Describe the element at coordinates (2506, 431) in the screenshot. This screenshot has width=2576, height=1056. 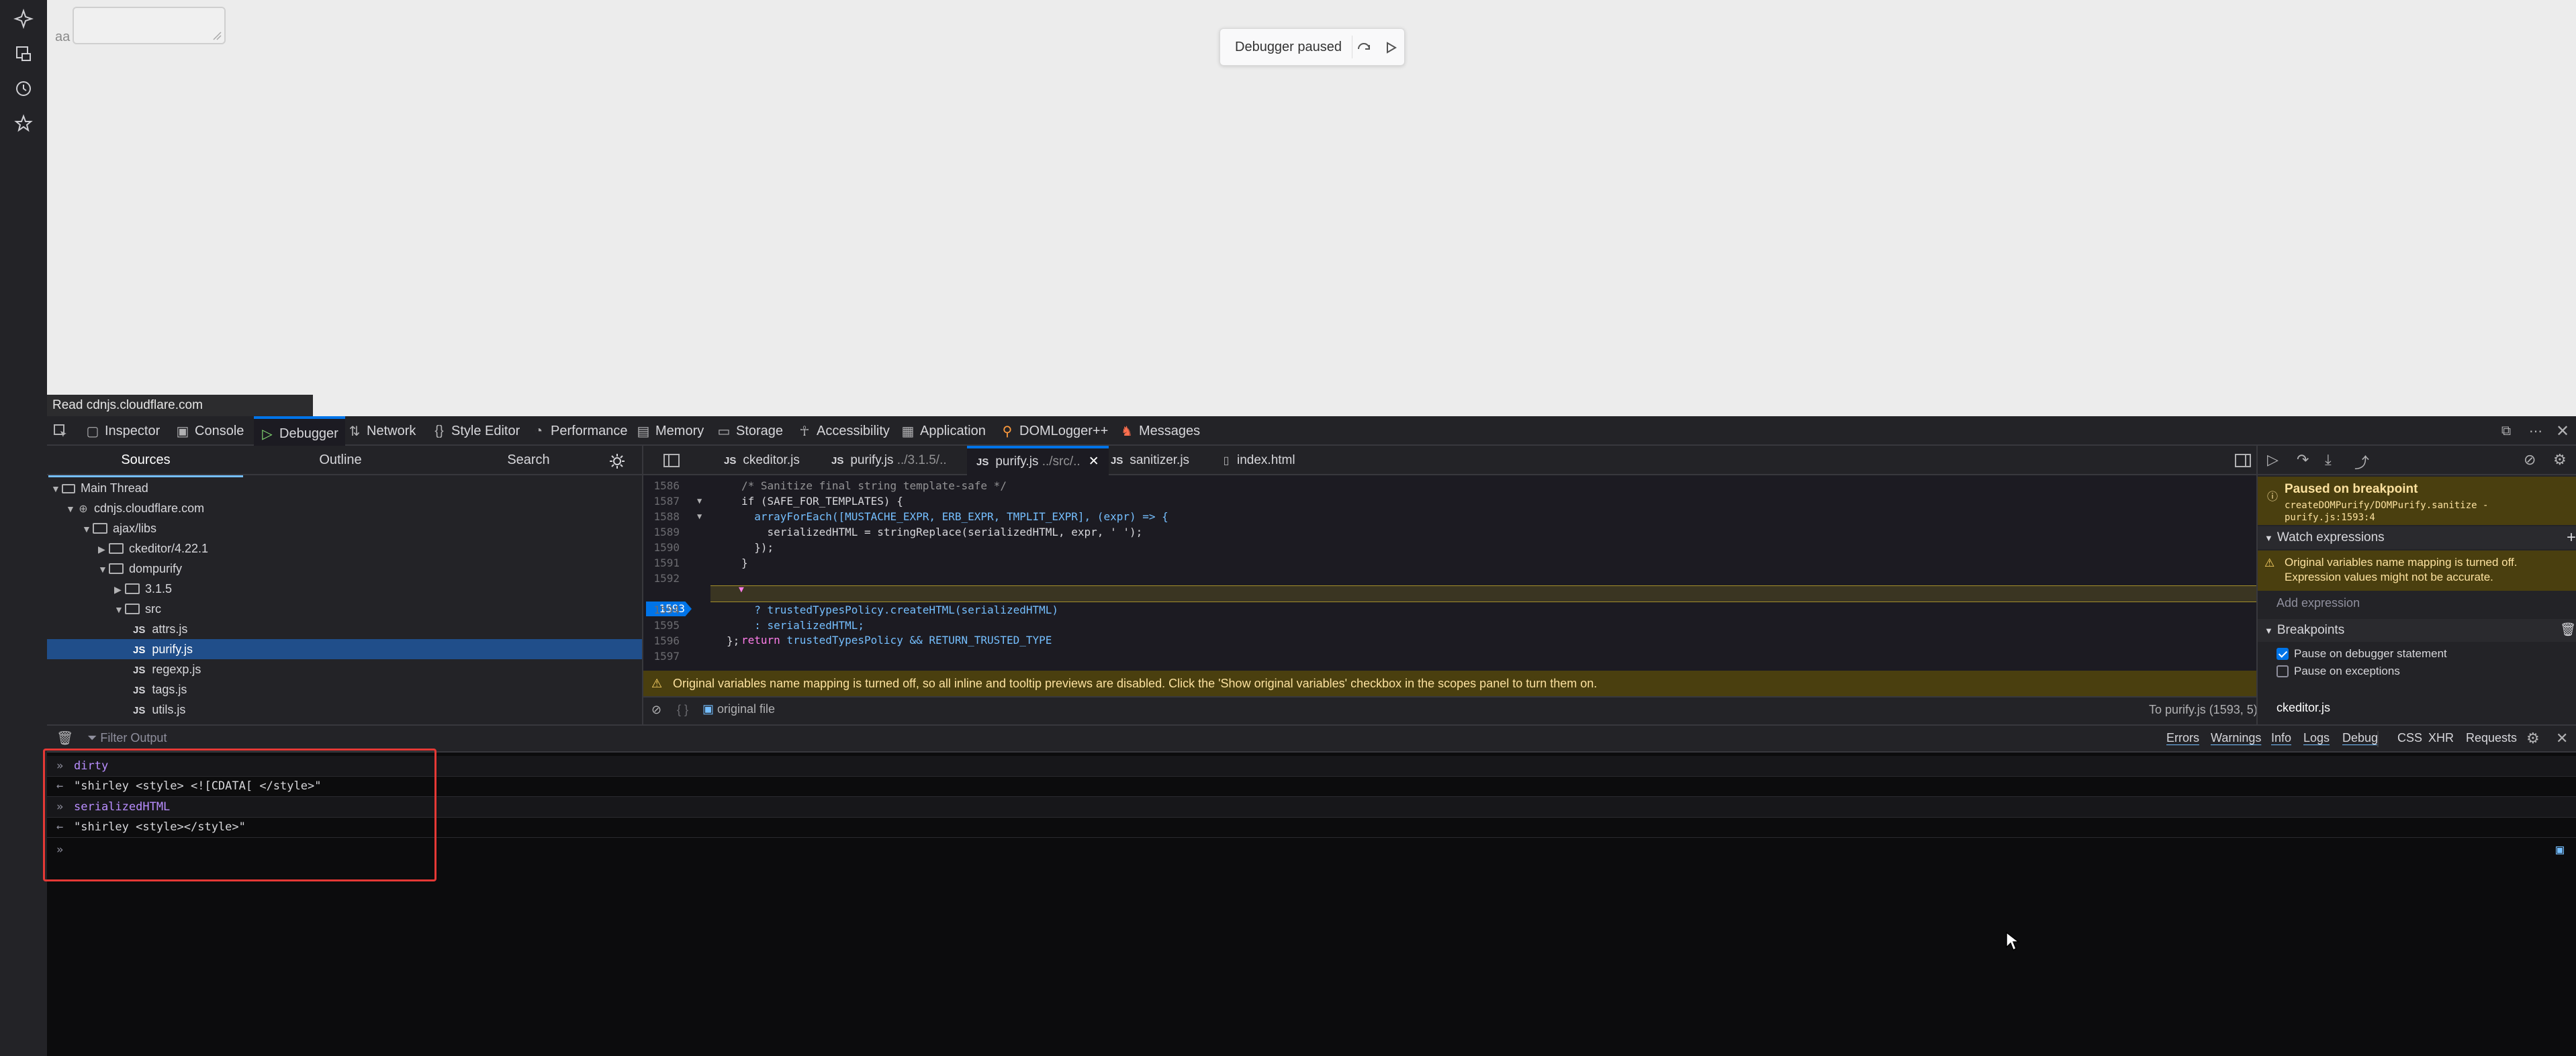
I see `dock-icon: ⧉` at that location.